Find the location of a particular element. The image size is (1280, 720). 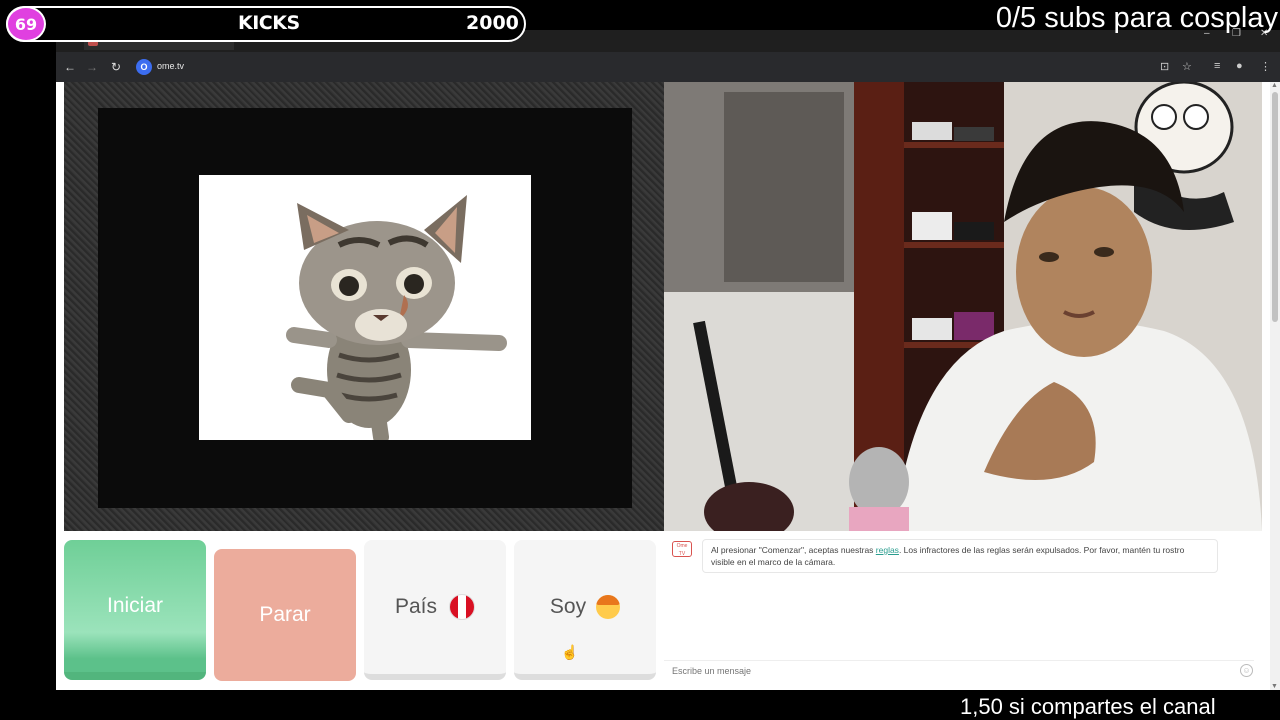

kicks-count-badge: 69 is located at coordinates (26, 24).